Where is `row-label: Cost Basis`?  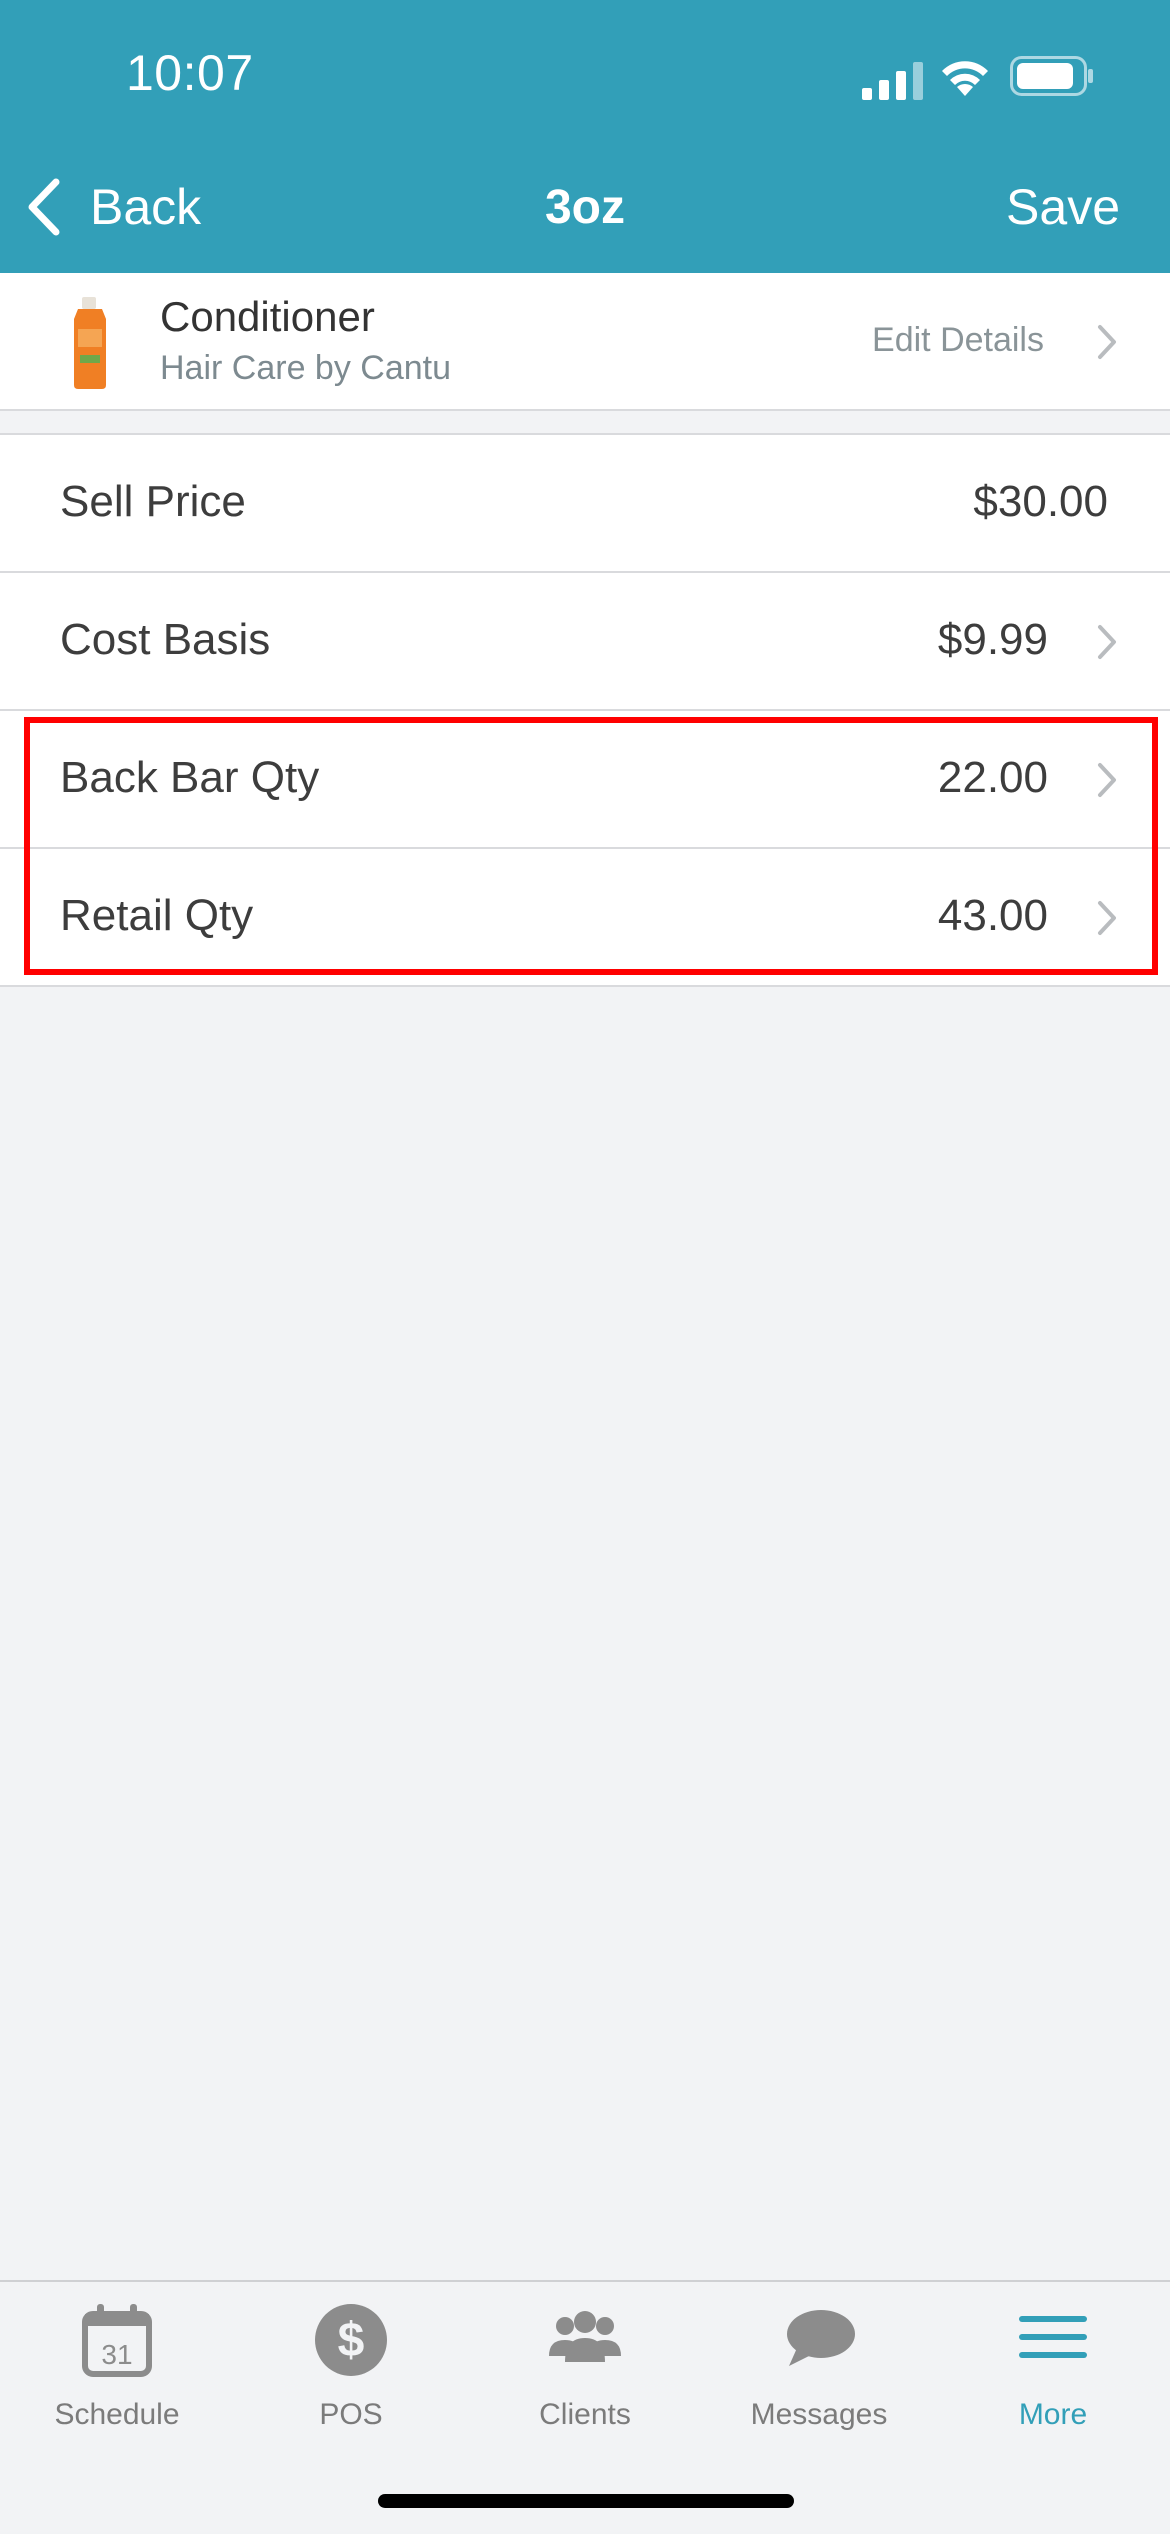
row-label: Cost Basis is located at coordinates (165, 639).